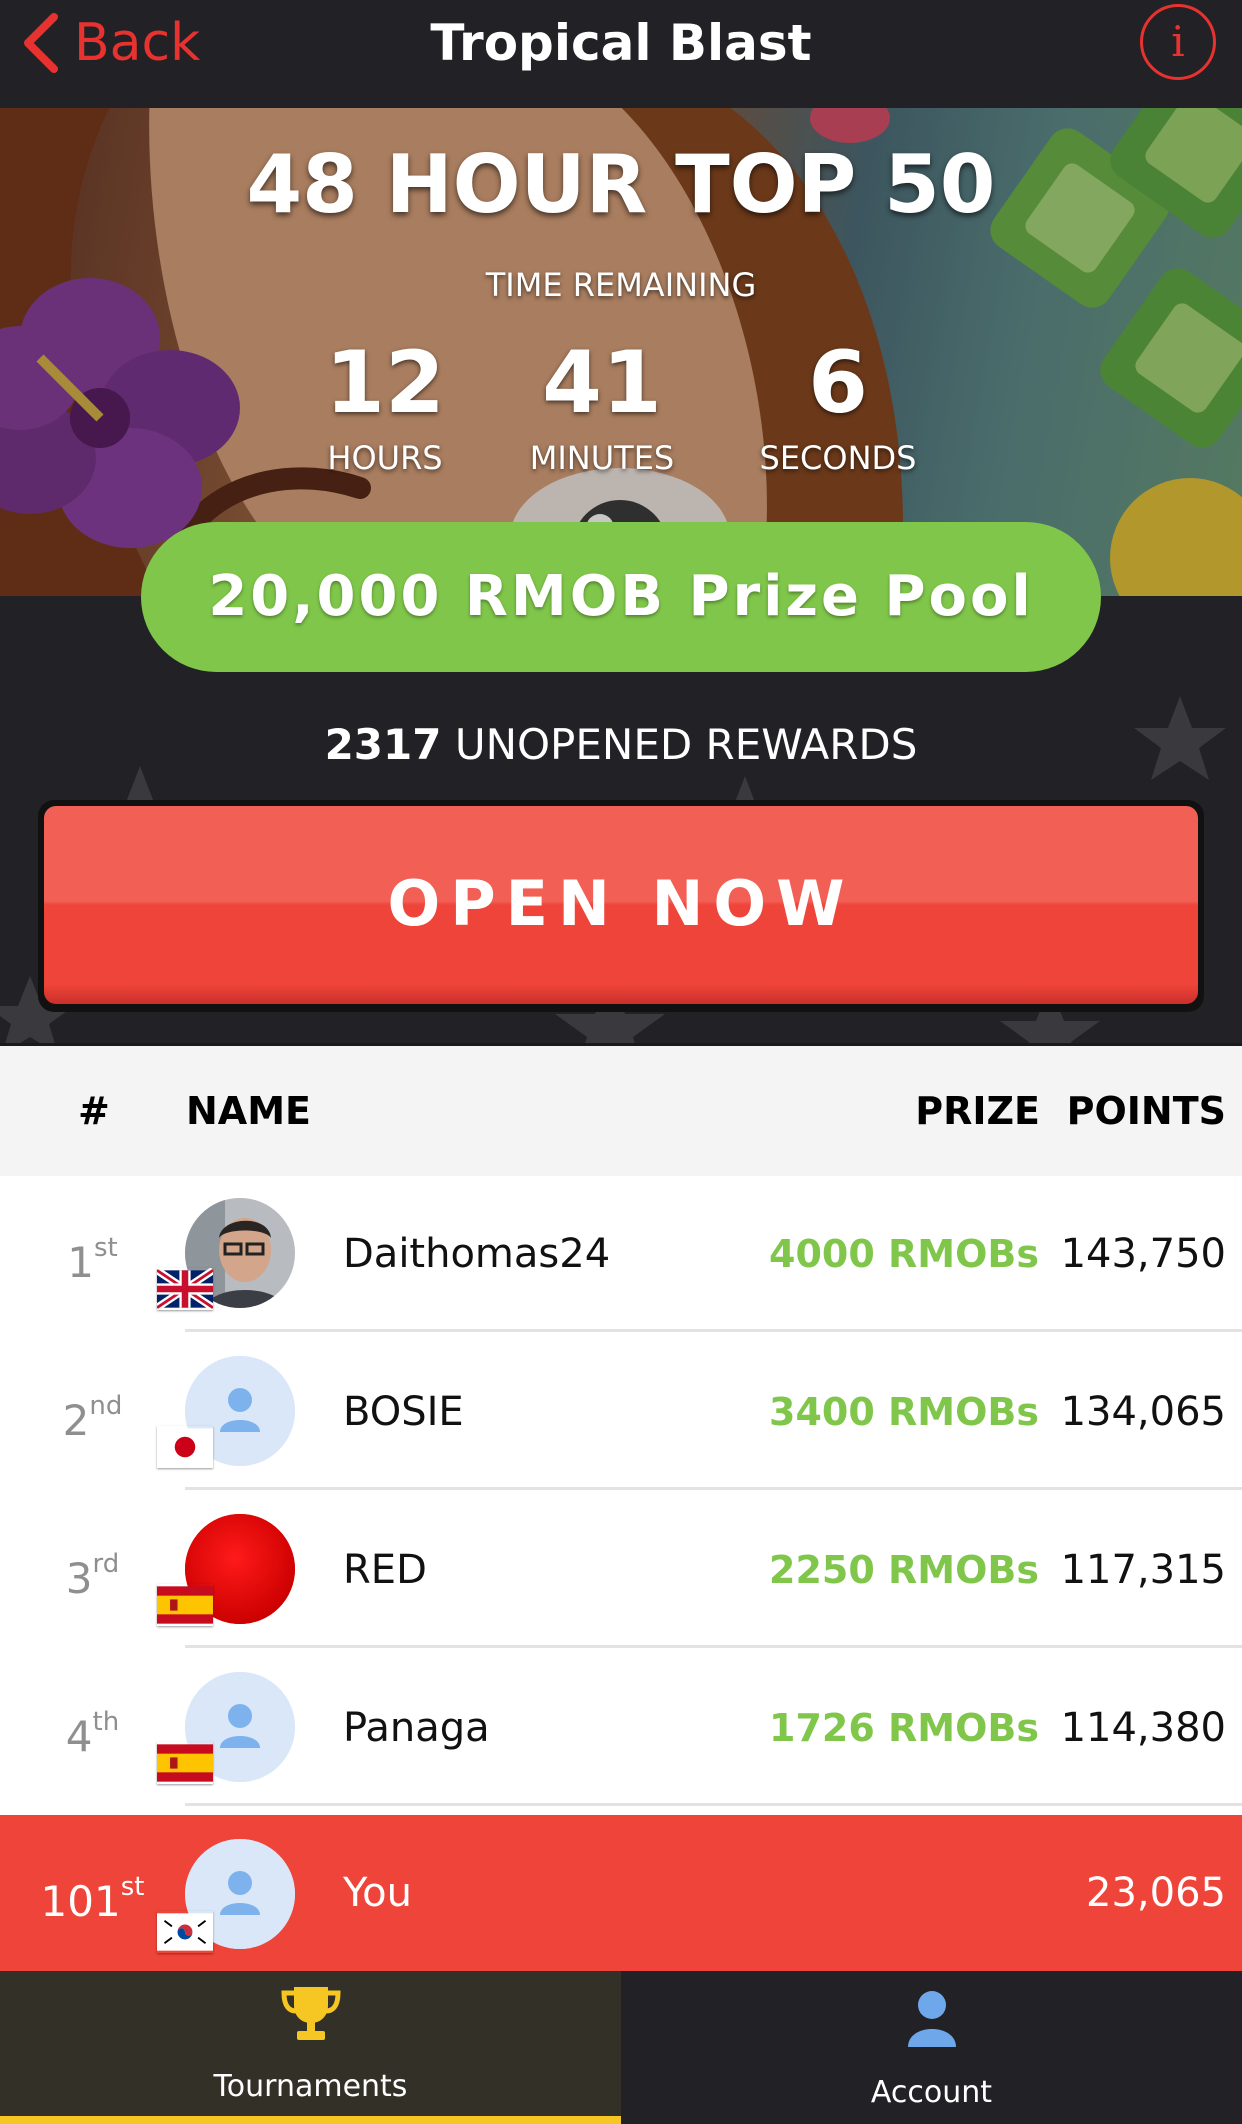 Image resolution: width=1242 pixels, height=2124 pixels. I want to click on open-now-button: OPEN NOW, so click(621, 906).